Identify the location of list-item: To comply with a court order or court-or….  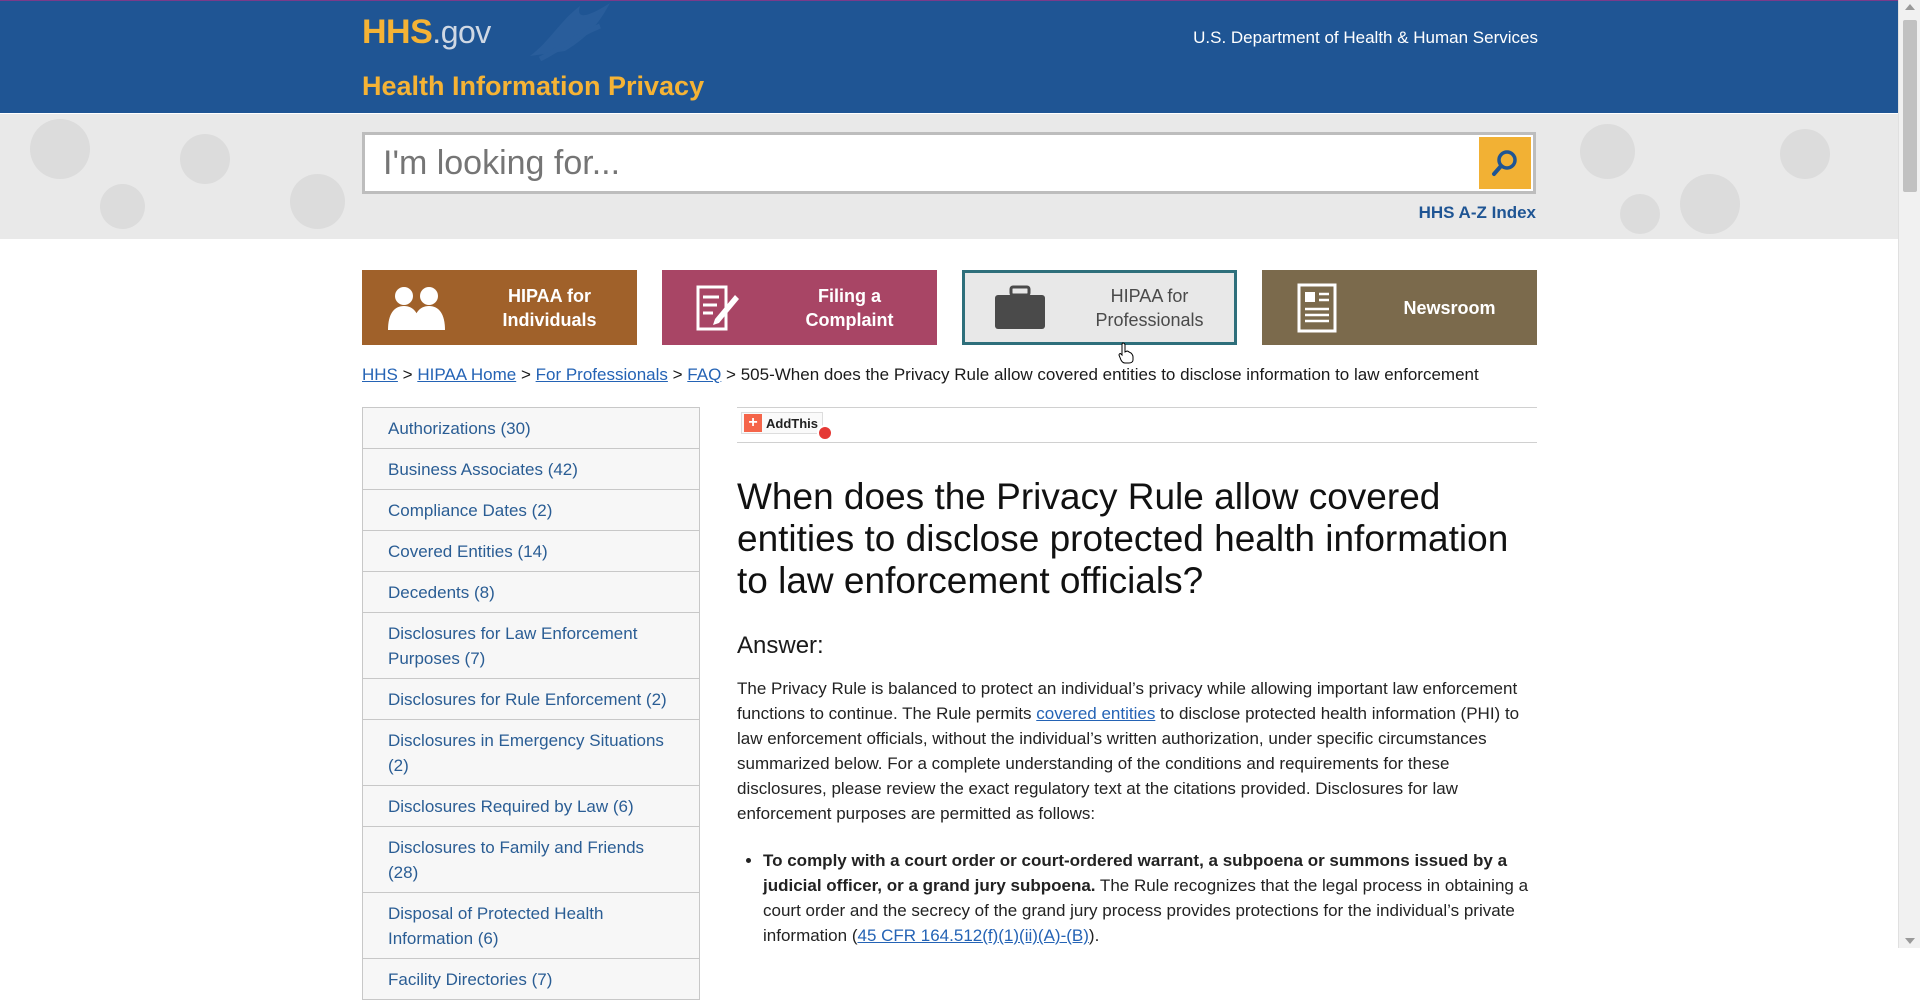
(1150, 898).